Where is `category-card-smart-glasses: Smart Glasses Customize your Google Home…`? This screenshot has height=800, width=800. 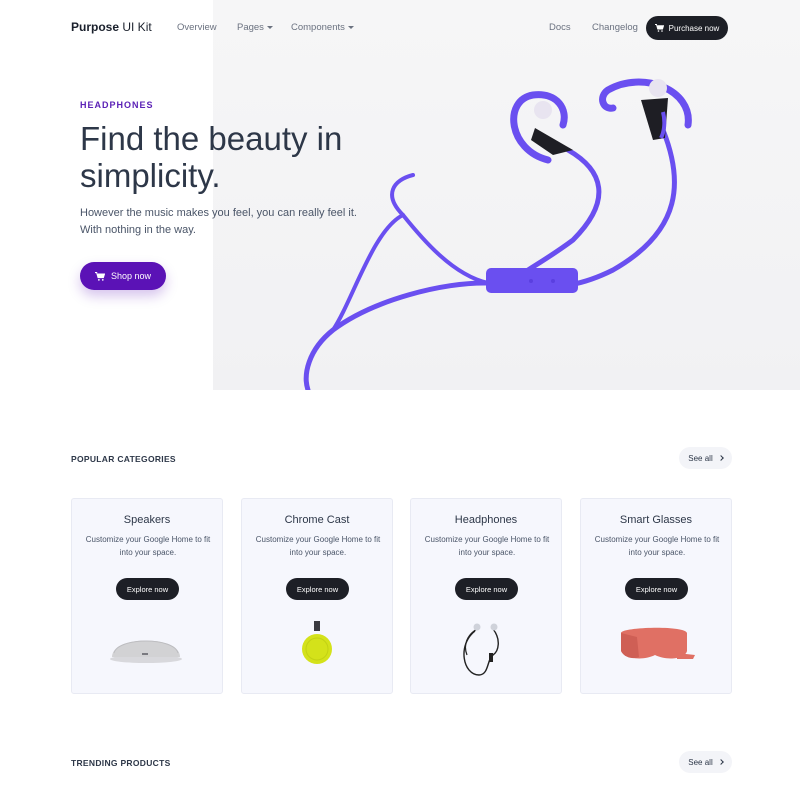
category-card-smart-glasses: Smart Glasses Customize your Google Home… is located at coordinates (656, 596).